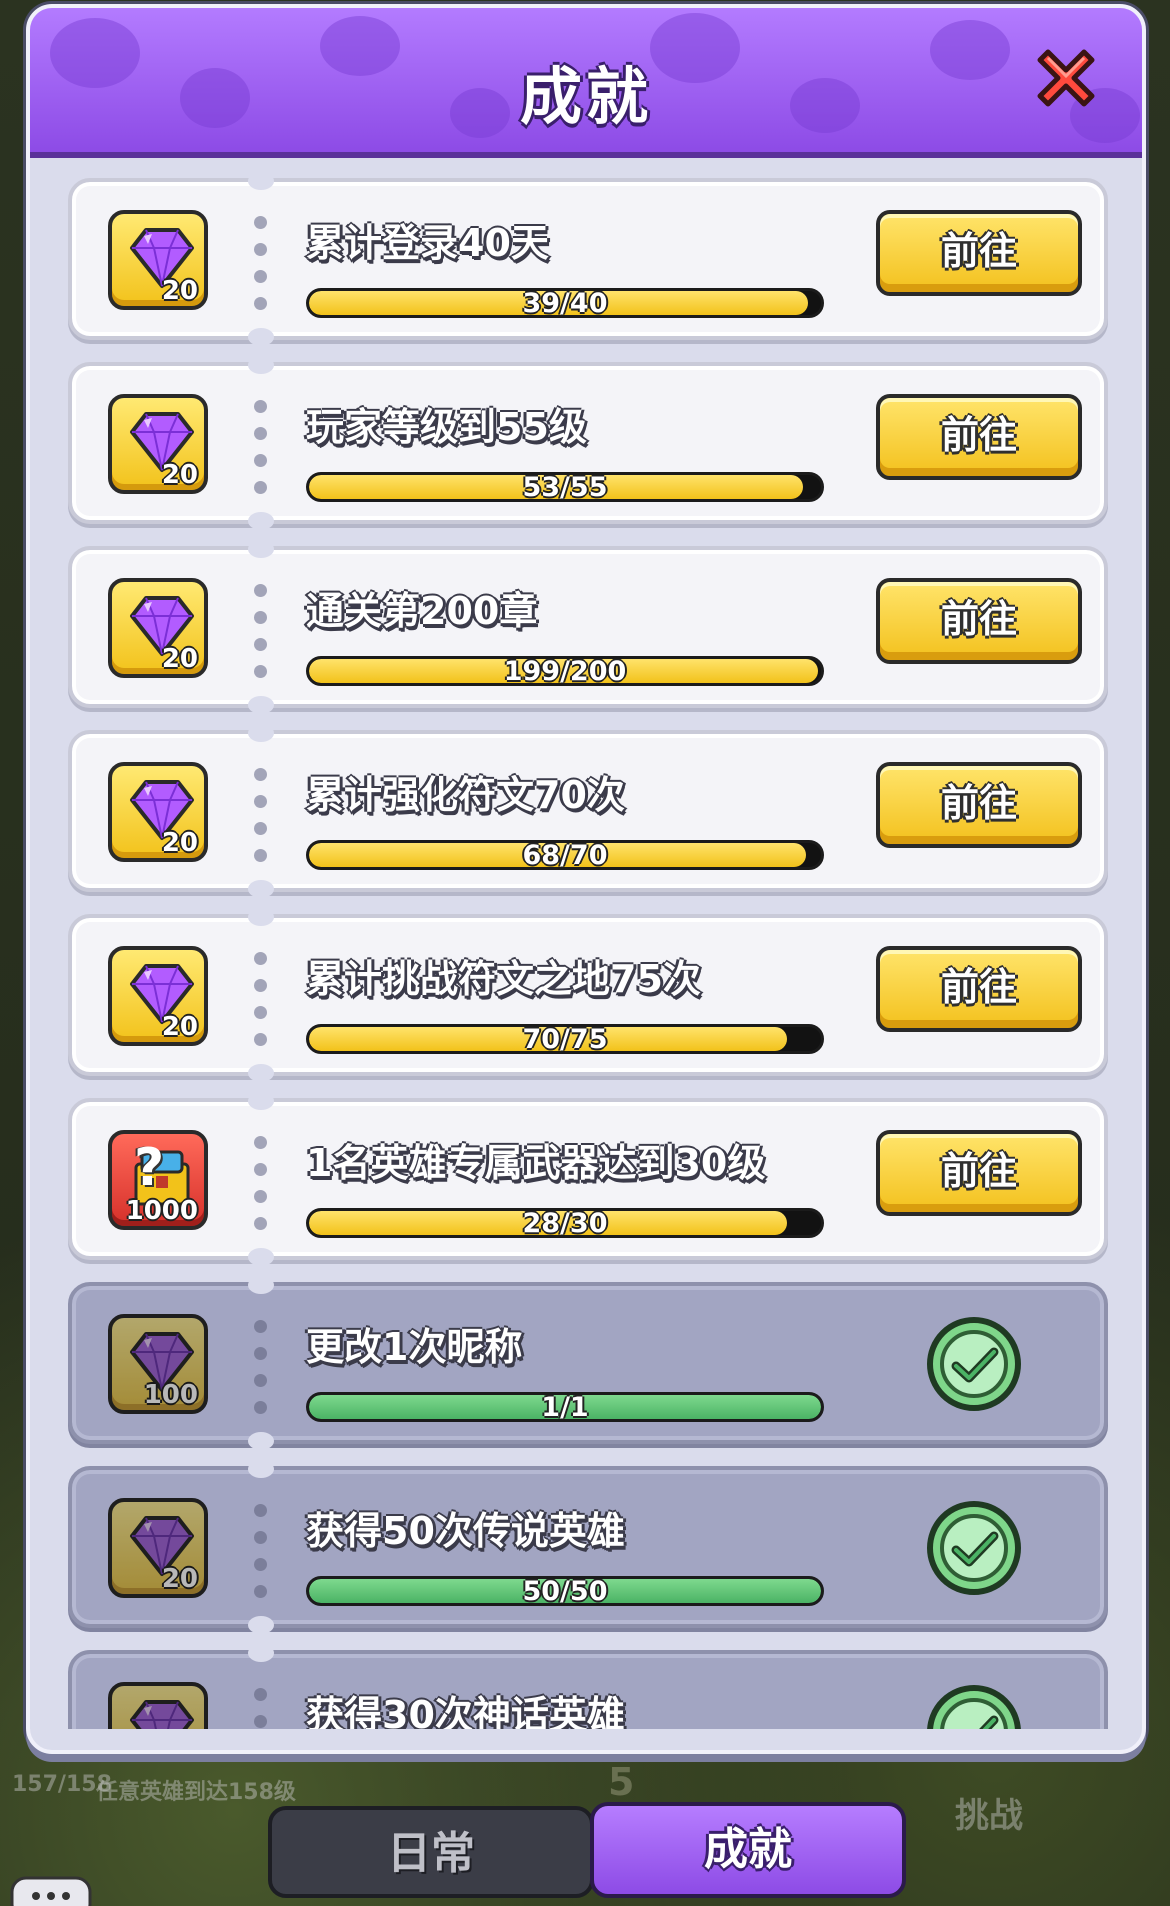 The width and height of the screenshot is (1170, 1906). I want to click on progress-bar: 39/40, so click(565, 303).